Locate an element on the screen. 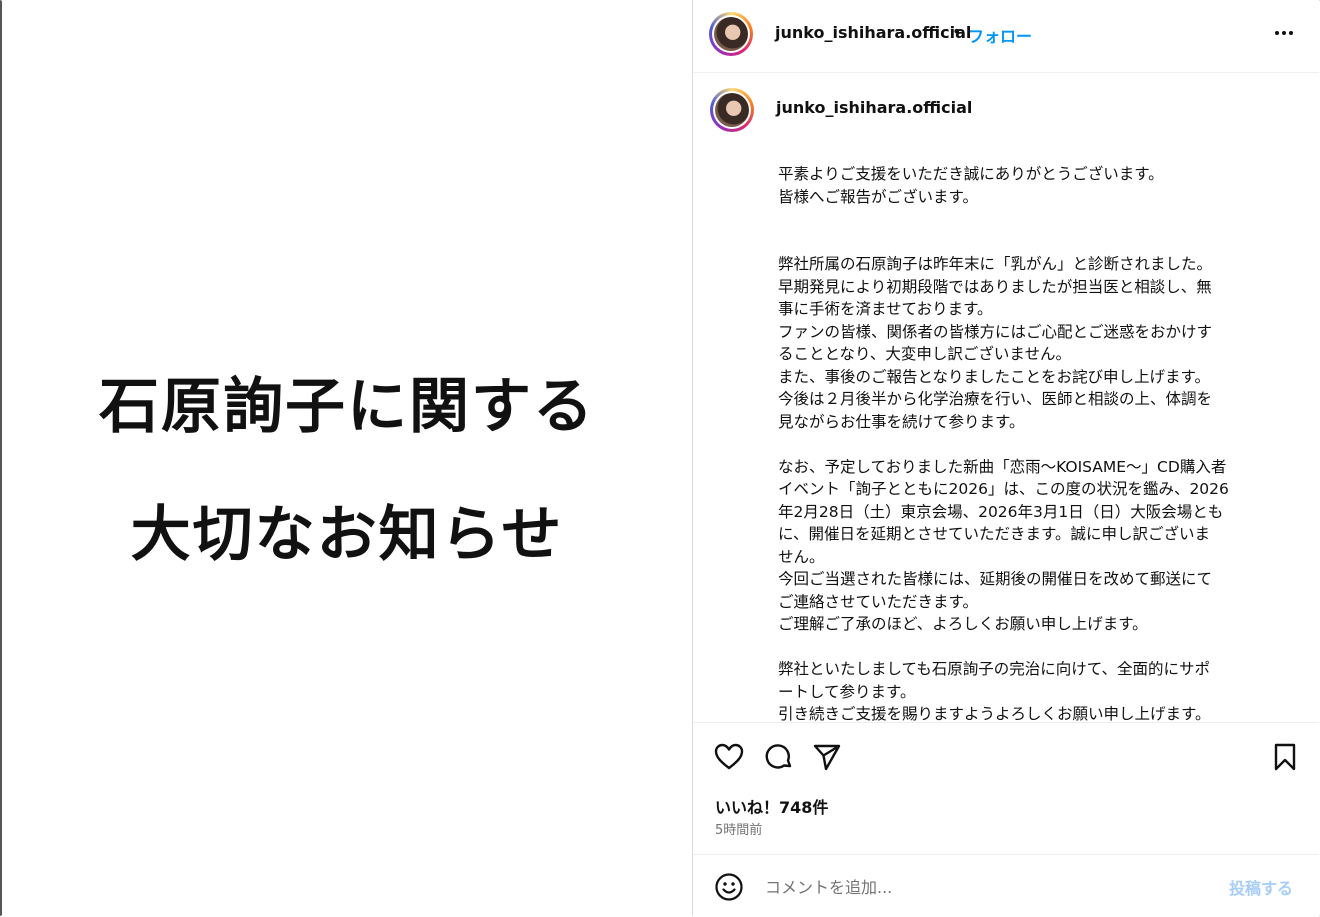 The width and height of the screenshot is (1320, 917). follow-button: フォロー is located at coordinates (1000, 35).